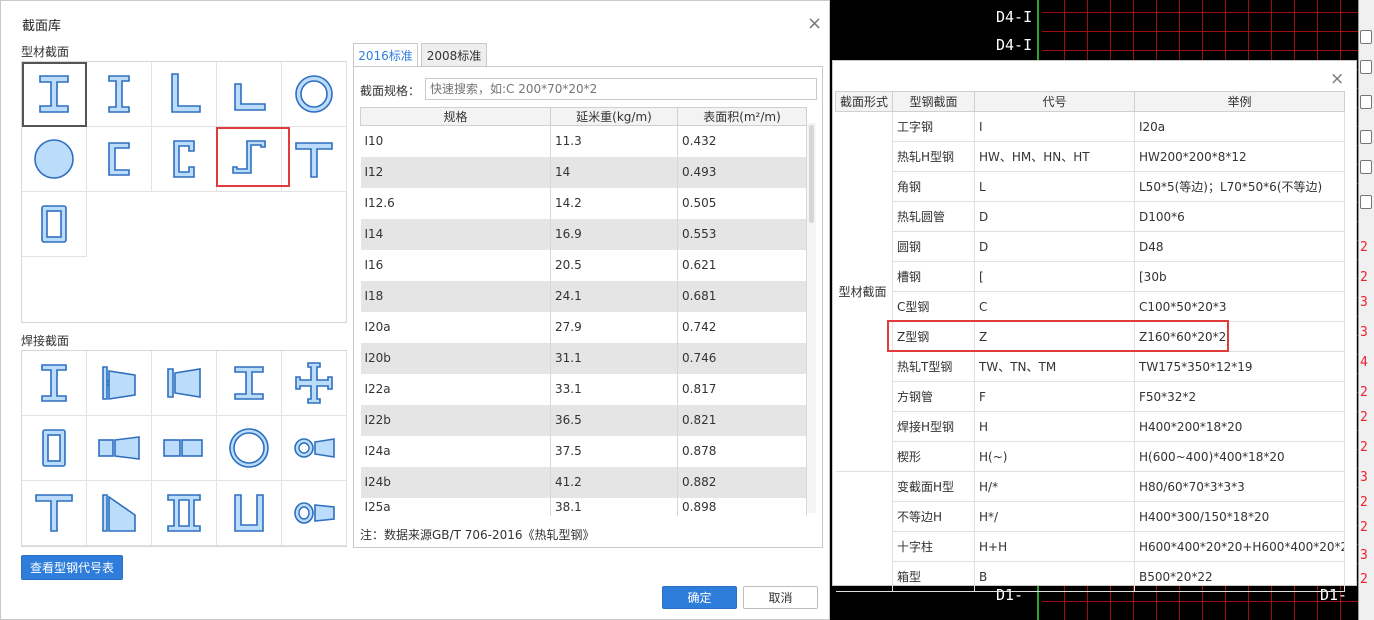  Describe the element at coordinates (455, 506) in the screenshot. I see `spec-cell: I25a` at that location.